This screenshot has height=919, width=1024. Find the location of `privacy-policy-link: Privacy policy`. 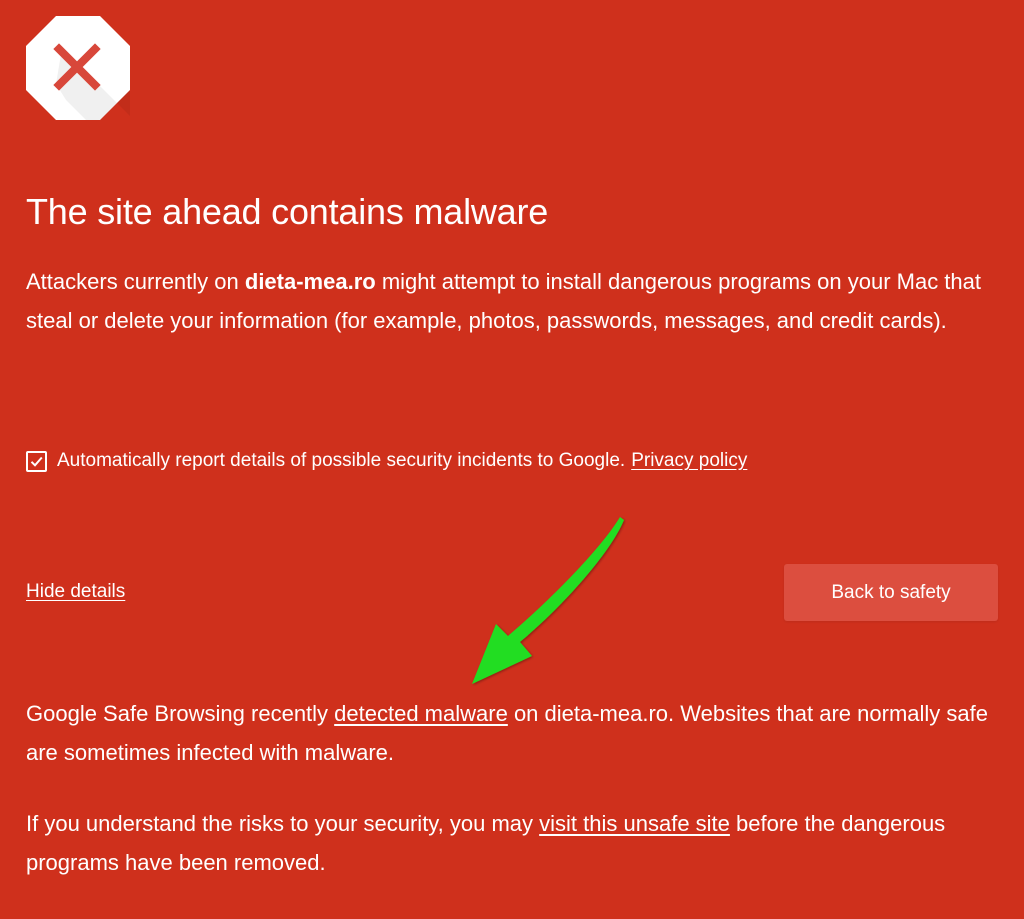

privacy-policy-link: Privacy policy is located at coordinates (689, 461).